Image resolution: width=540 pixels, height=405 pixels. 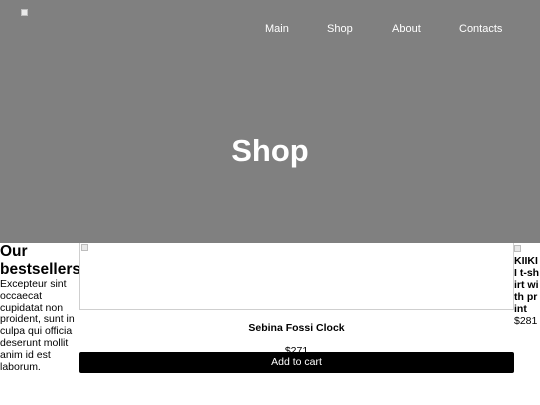 What do you see at coordinates (40, 260) in the screenshot?
I see `bestsellers-title: Our bestsellers` at bounding box center [40, 260].